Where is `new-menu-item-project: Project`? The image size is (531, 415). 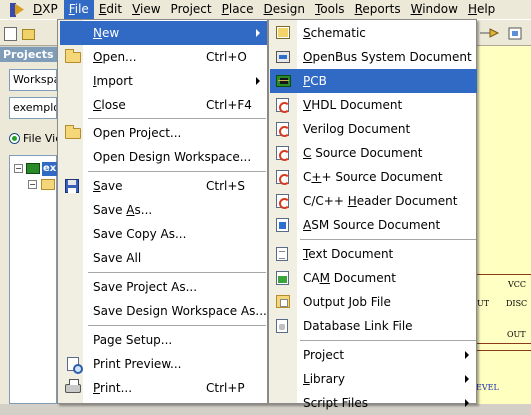 new-menu-item-project: Project is located at coordinates (373, 355).